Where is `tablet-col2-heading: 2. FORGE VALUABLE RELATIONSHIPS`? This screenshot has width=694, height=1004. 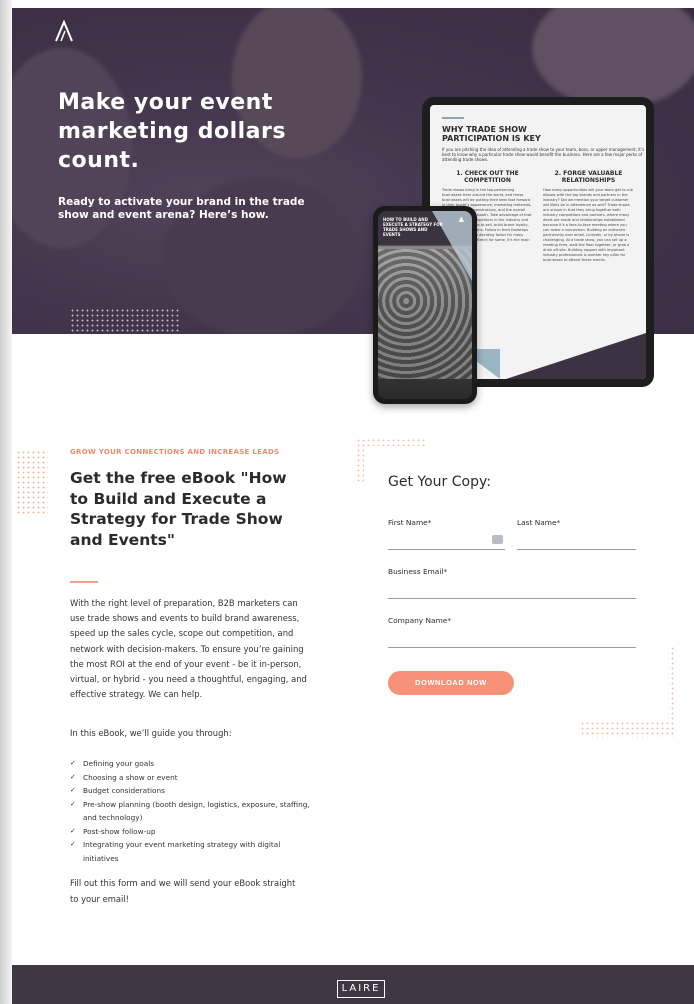
tablet-col2-heading: 2. FORGE VALUABLE RELATIONSHIPS is located at coordinates (588, 177).